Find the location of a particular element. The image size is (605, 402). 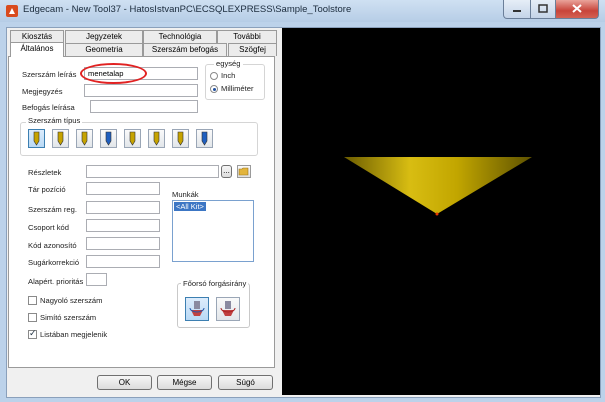

roughing-checkbox is located at coordinates (32, 300).